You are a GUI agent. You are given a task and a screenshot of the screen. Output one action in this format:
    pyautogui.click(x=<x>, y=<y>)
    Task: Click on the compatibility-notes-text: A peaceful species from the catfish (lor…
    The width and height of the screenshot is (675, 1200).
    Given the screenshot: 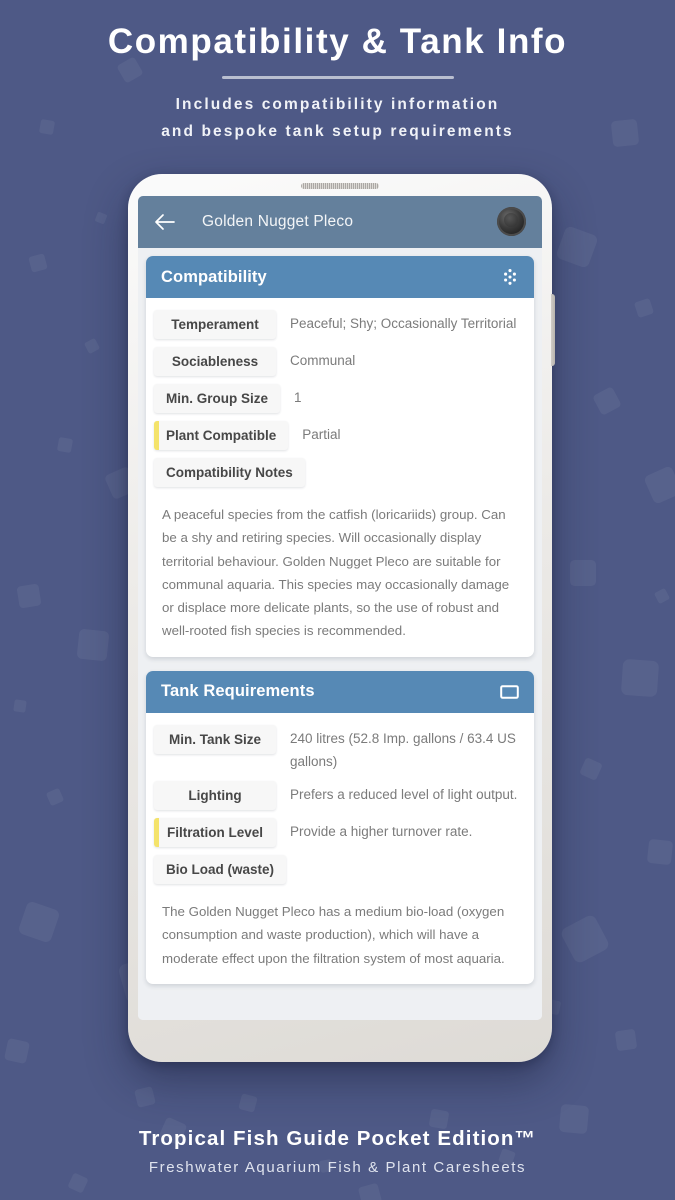 What is the action you would take?
    pyautogui.click(x=336, y=573)
    